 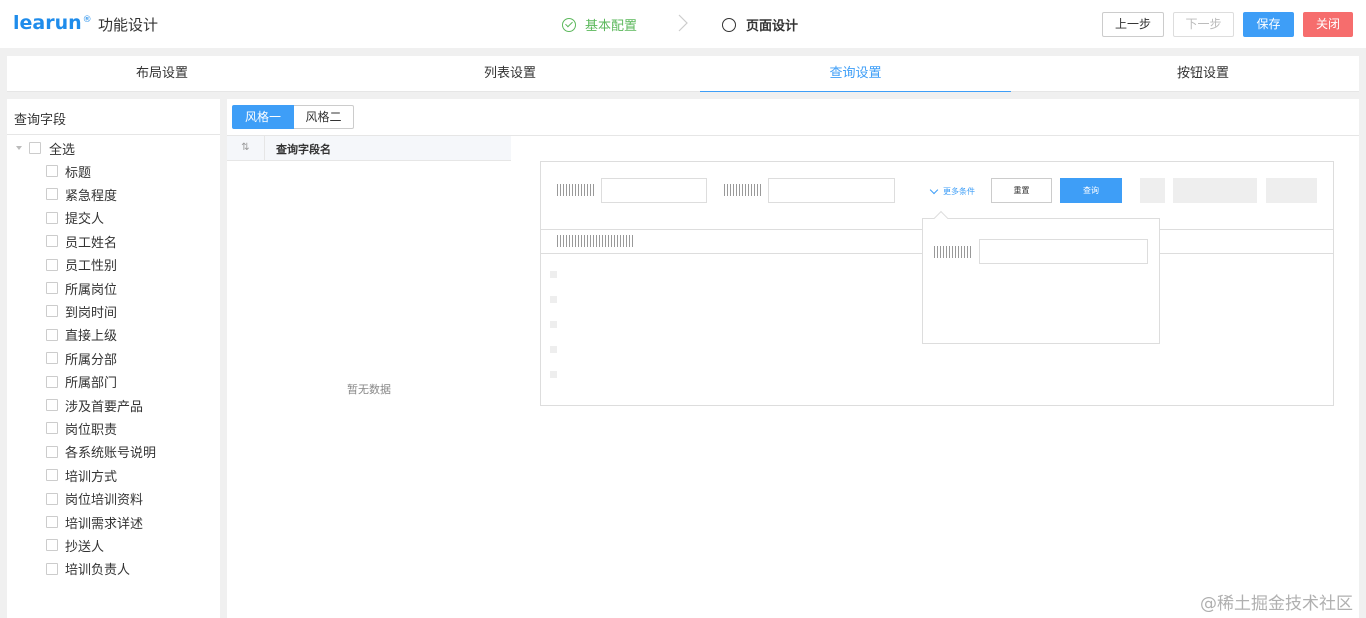 I want to click on sort-icon: ⇅, so click(x=246, y=148).